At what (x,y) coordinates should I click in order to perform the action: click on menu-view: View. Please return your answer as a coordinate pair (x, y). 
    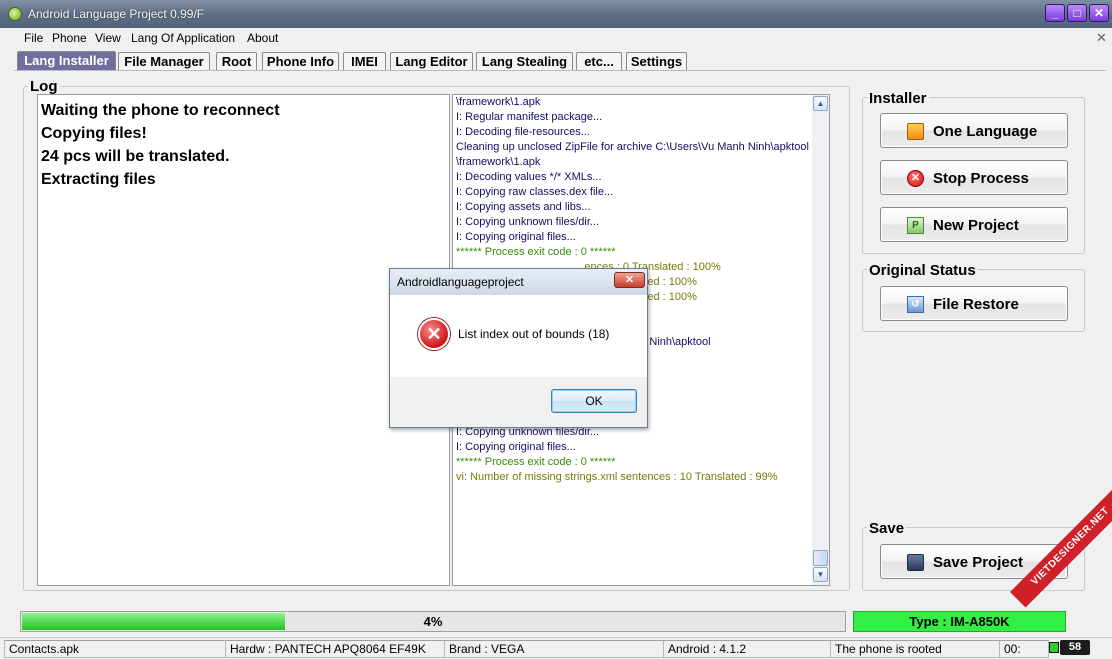
    Looking at the image, I should click on (108, 38).